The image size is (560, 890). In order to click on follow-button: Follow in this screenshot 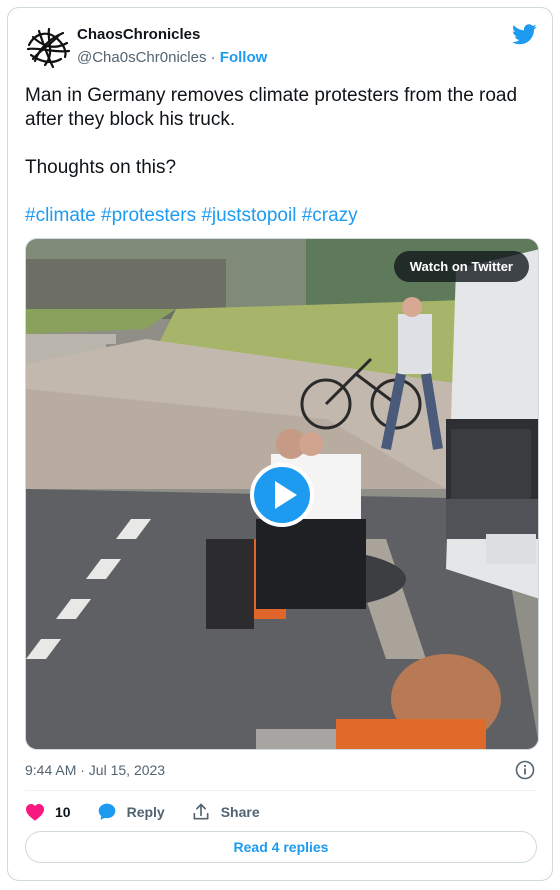, I will do `click(244, 57)`.